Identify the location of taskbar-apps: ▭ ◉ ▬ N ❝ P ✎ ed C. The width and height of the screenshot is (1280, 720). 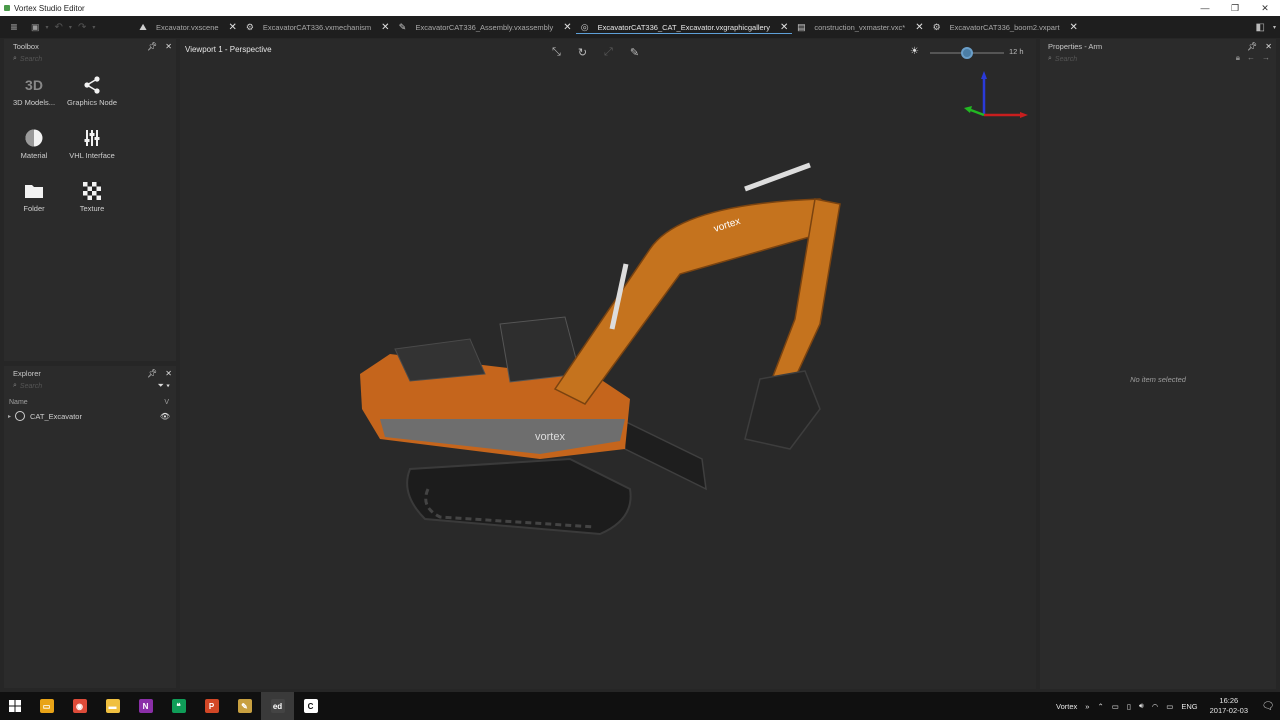
(178, 706).